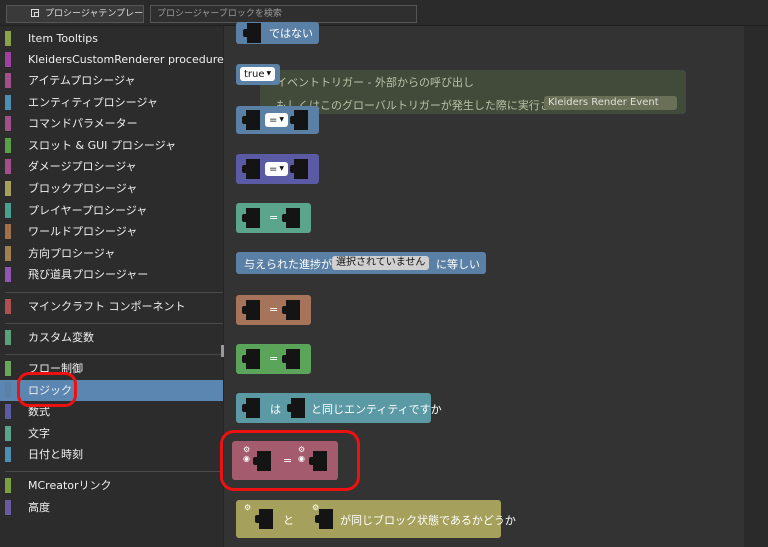  I want to click on component-equals-block: =, so click(273, 310).